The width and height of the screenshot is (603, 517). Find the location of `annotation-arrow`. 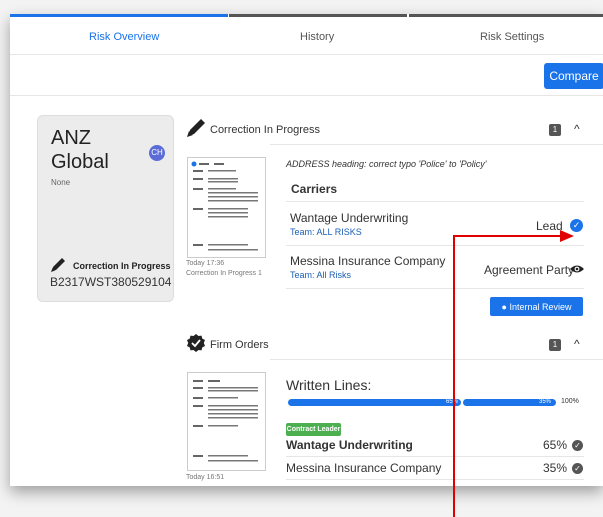

annotation-arrow is located at coordinates (513, 373).